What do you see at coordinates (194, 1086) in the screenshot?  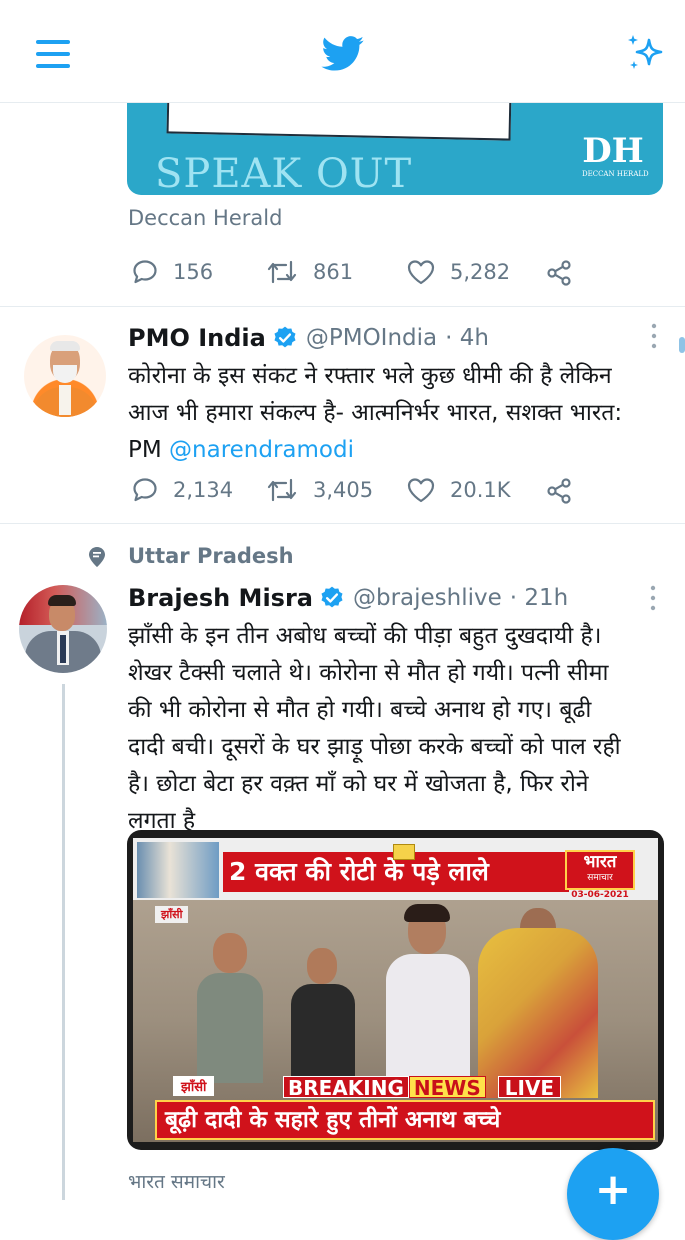 I see `tv-place-tag-bottom: झाँसी` at bounding box center [194, 1086].